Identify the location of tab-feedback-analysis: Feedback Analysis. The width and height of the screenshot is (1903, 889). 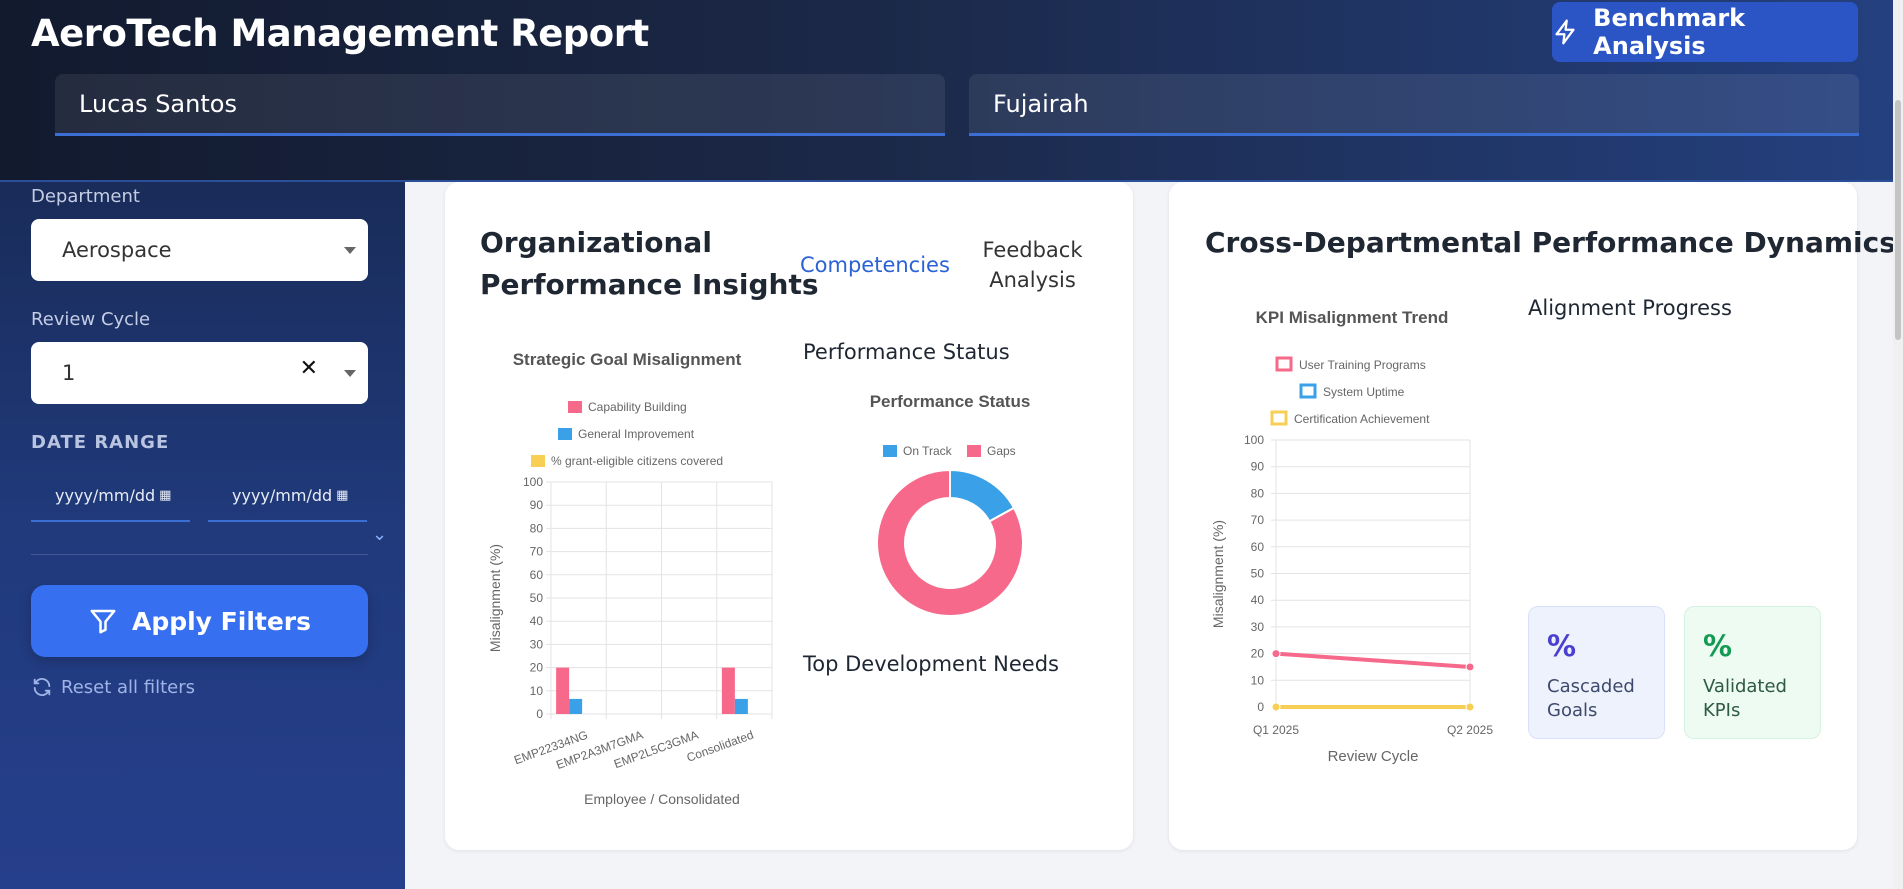
(1032, 265).